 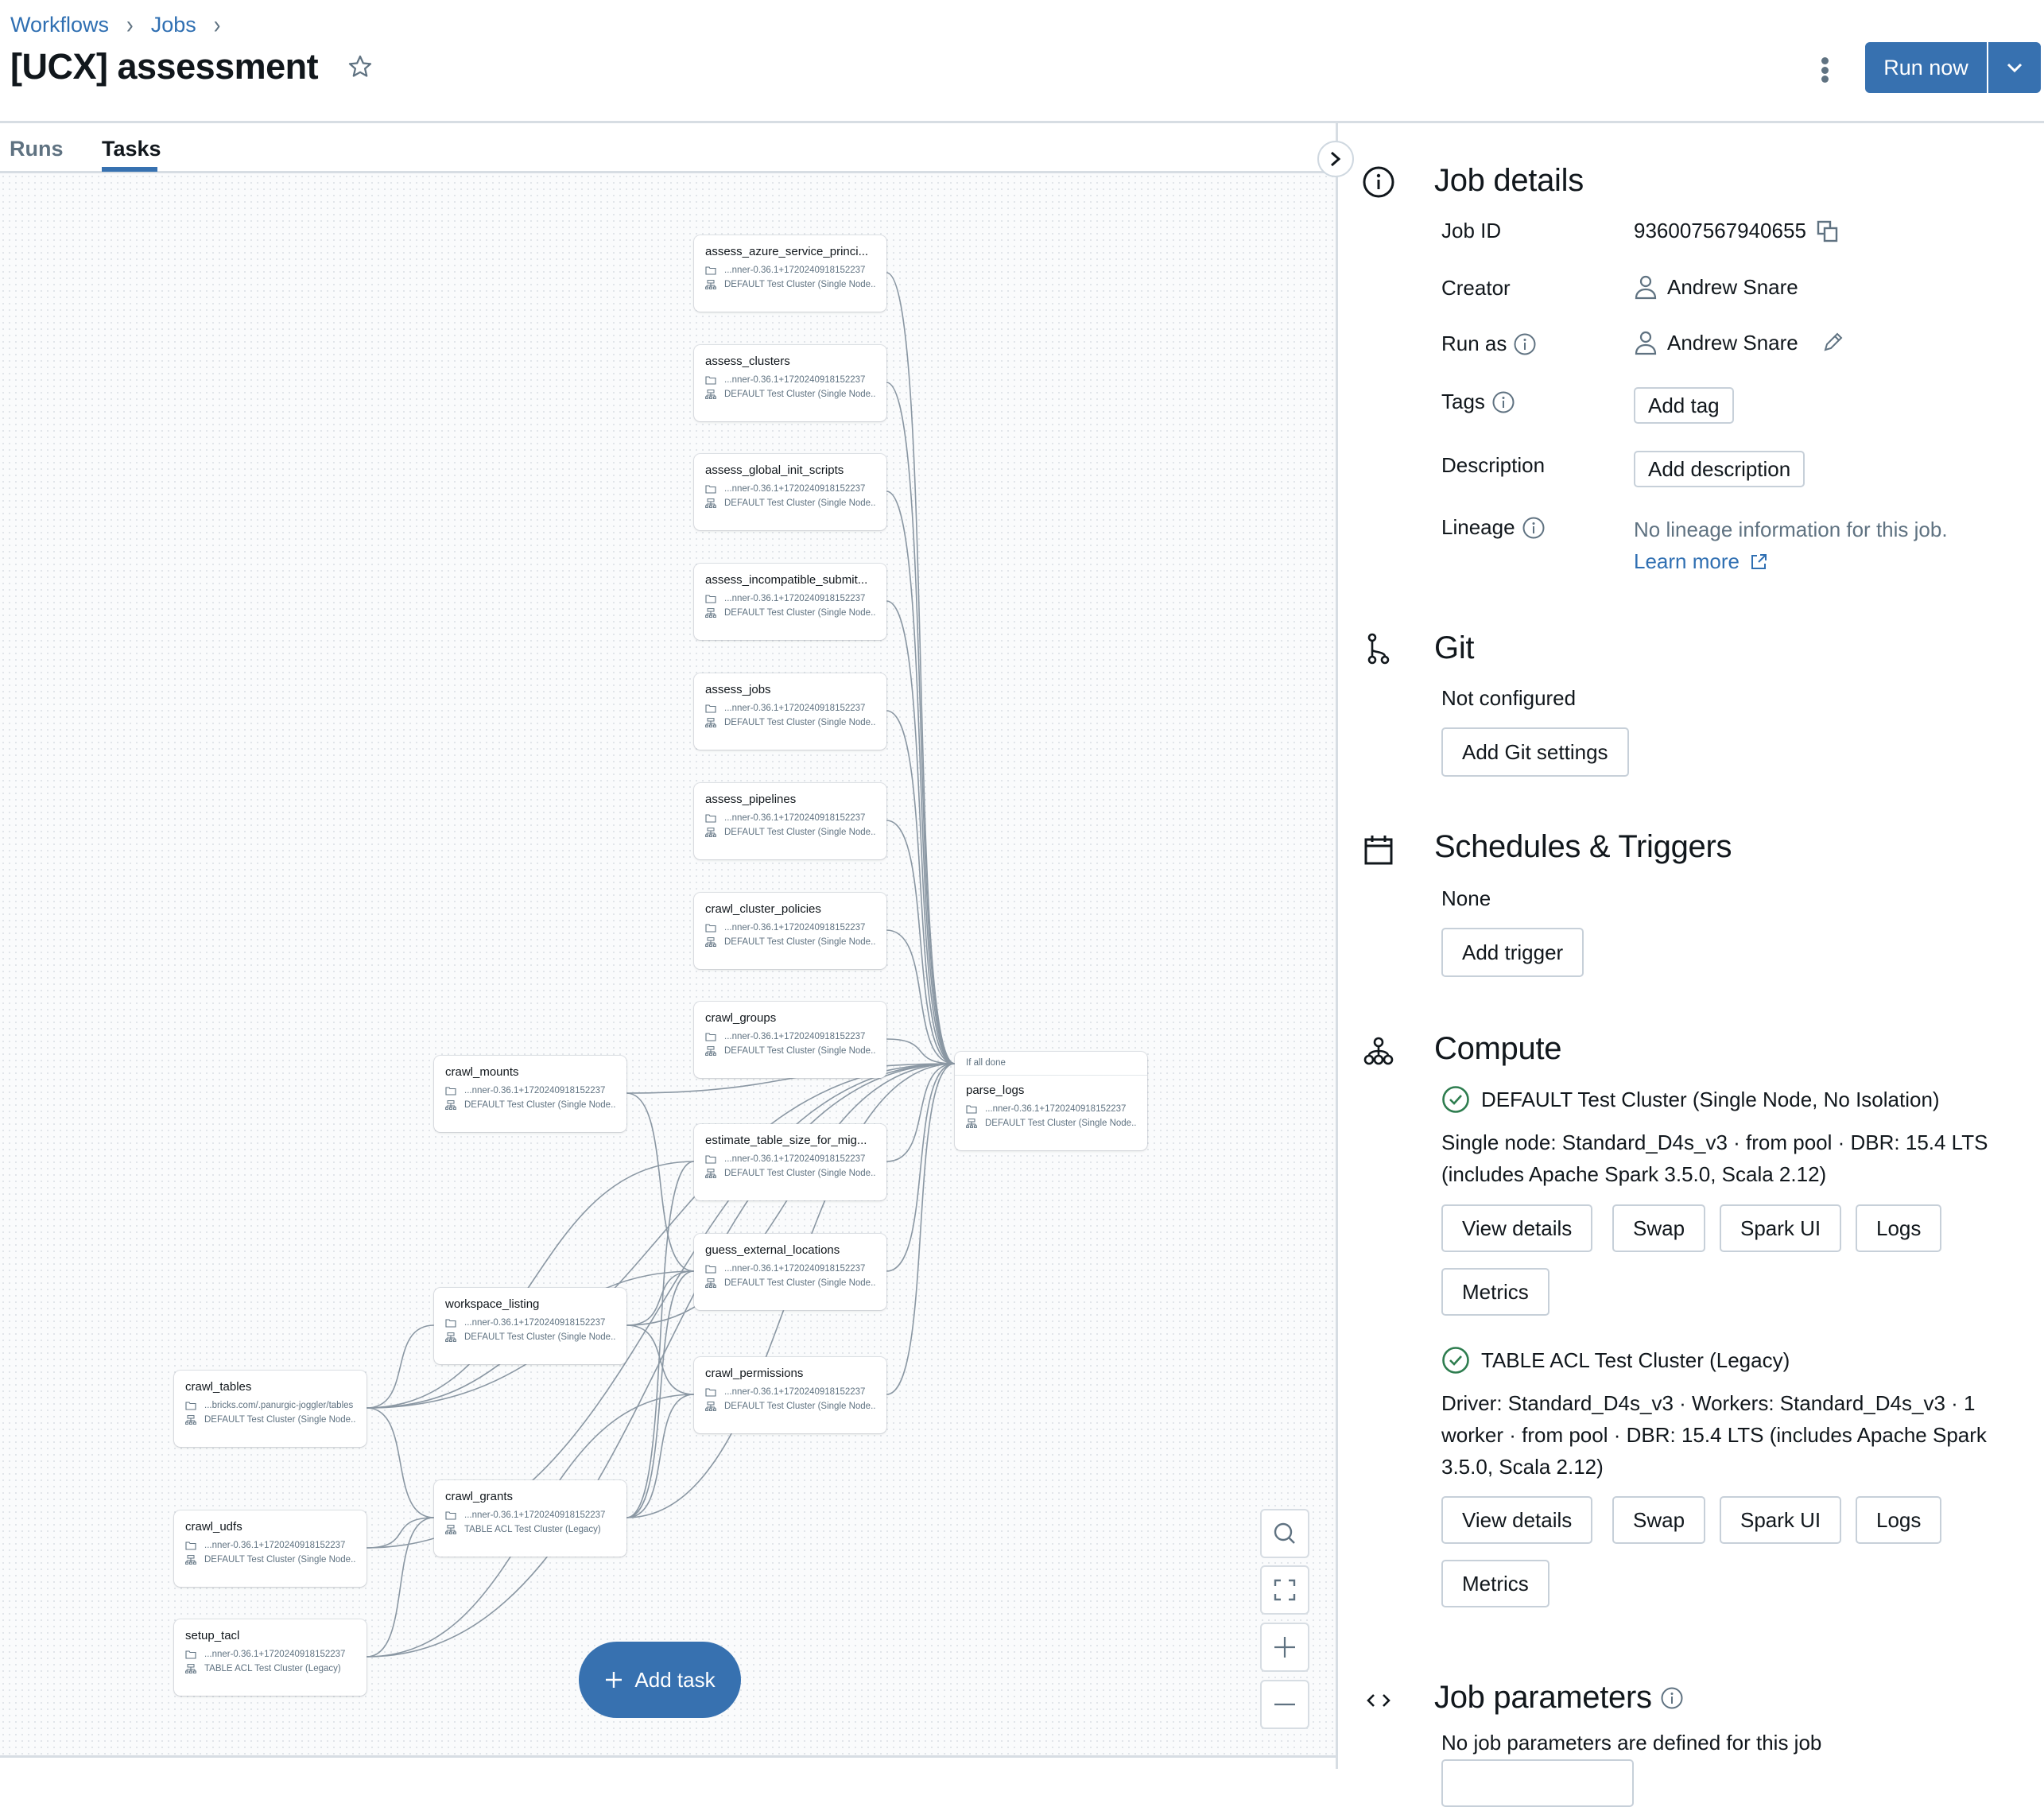 What do you see at coordinates (1615, 1361) in the screenshot?
I see `cluster-item: TABLE ACL Test Cluster (Legacy)` at bounding box center [1615, 1361].